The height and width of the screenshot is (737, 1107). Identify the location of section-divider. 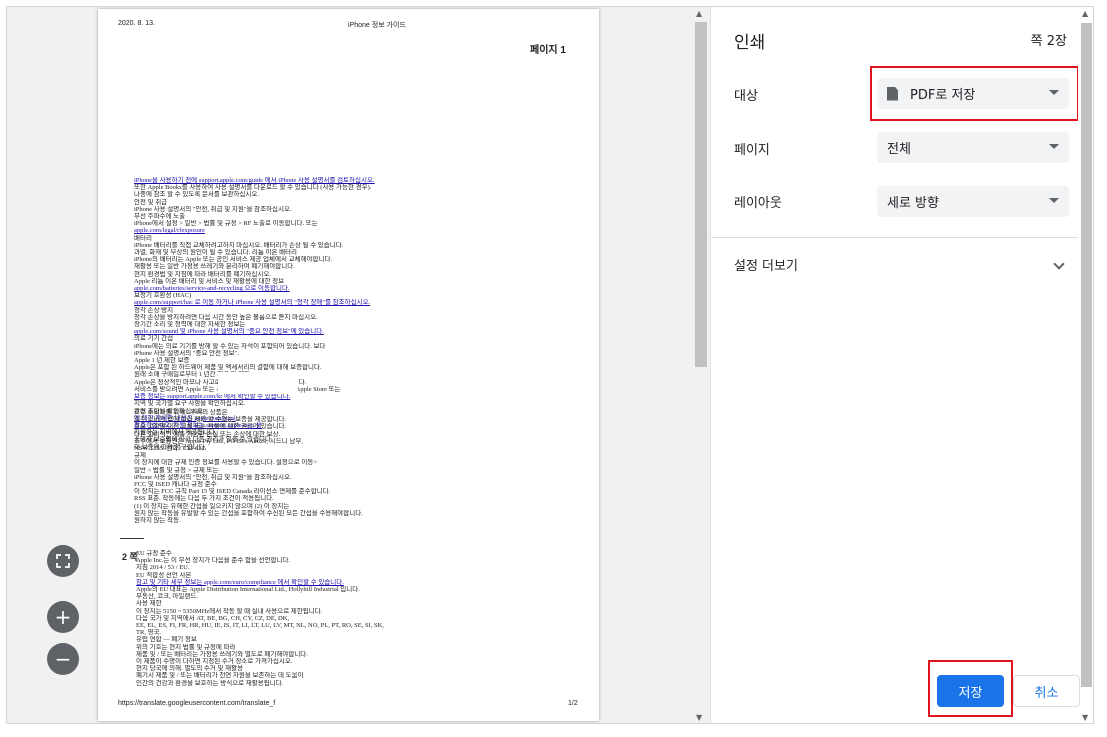
(132, 538).